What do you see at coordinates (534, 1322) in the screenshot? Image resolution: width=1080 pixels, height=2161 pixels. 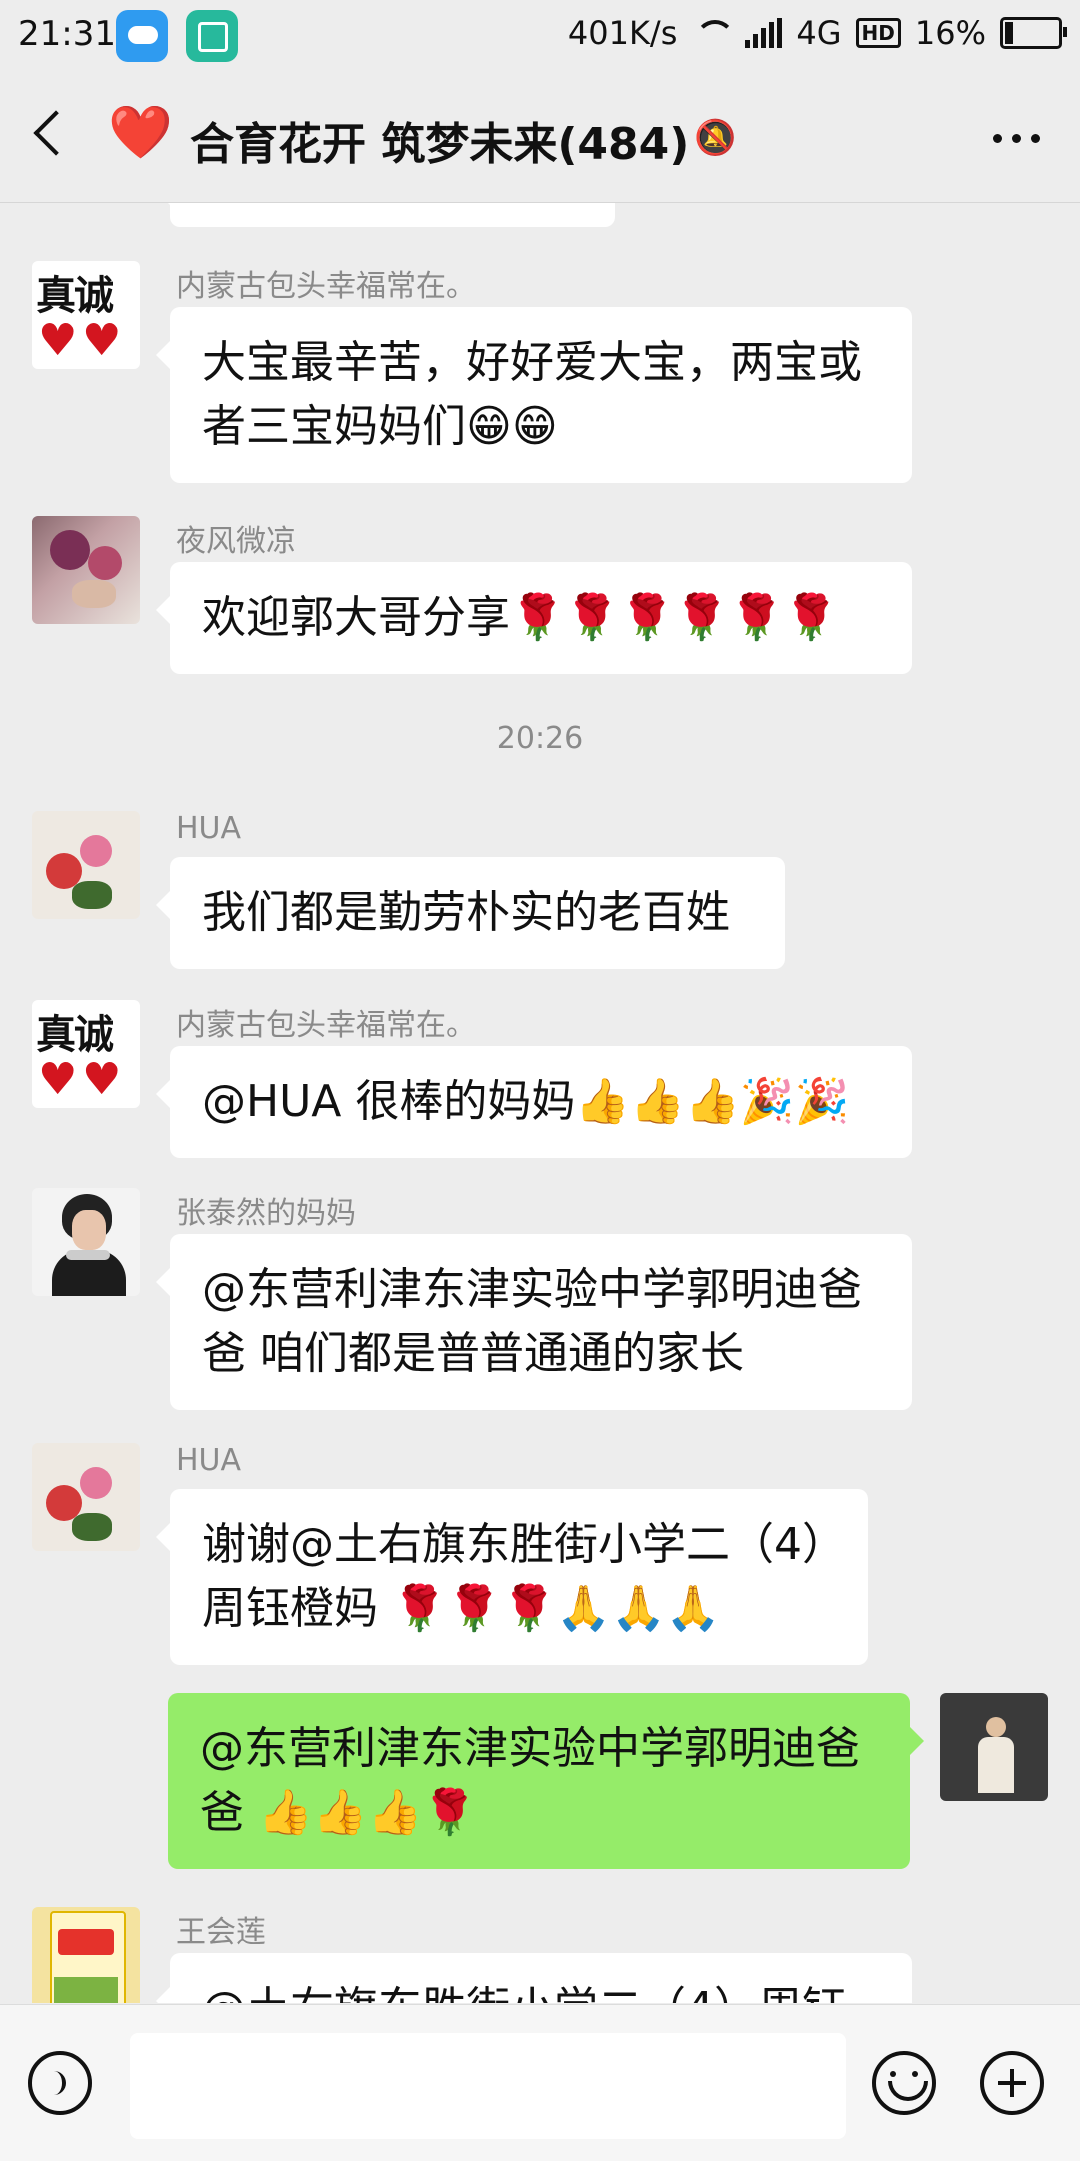 I see `message-bubble: @东营利津东津实验中学郭明迪爸爸 咱们都是普普通通的家长` at bounding box center [534, 1322].